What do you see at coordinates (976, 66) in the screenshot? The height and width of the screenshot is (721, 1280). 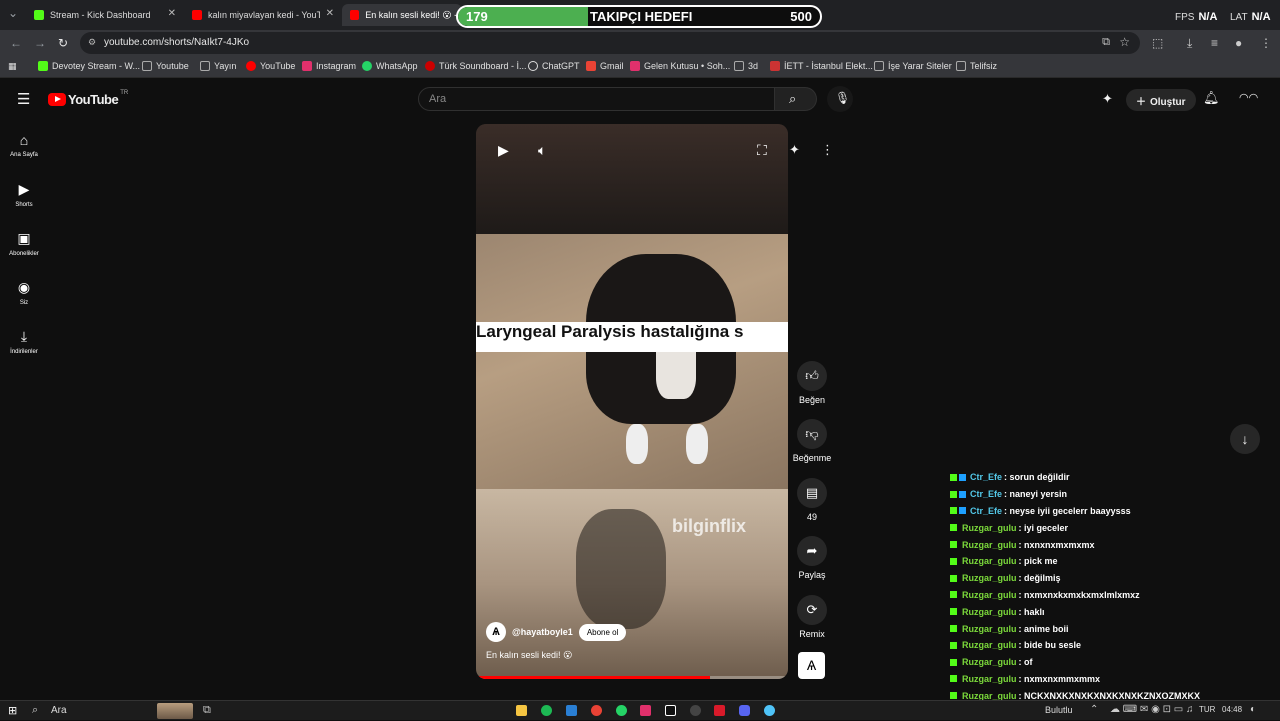 I see `bookmark-folder: Telifsiz` at bounding box center [976, 66].